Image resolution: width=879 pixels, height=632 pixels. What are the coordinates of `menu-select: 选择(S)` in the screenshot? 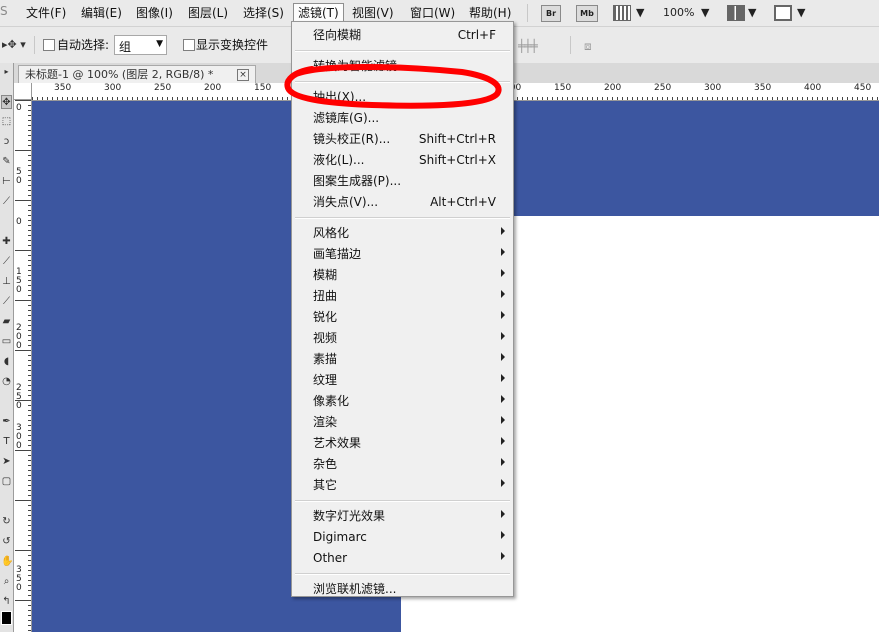 It's located at (263, 13).